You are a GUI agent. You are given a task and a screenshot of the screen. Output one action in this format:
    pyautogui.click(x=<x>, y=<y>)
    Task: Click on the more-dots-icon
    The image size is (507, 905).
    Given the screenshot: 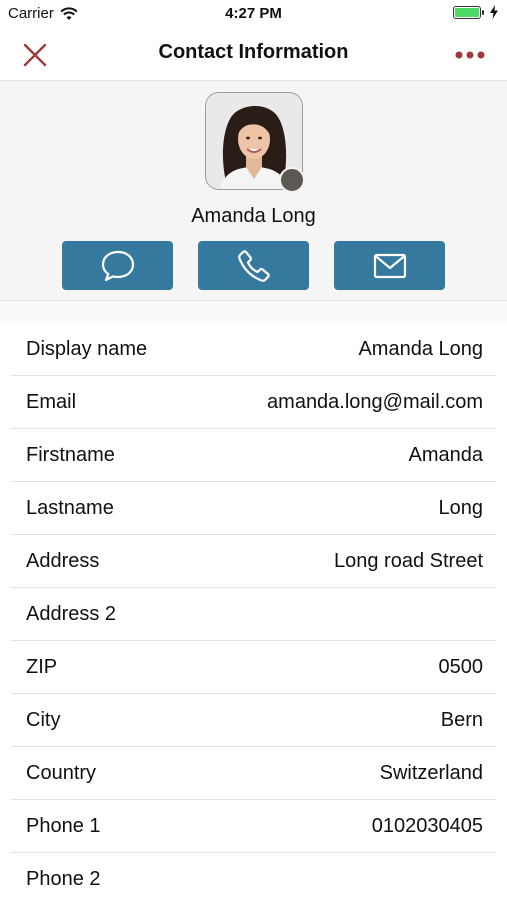 What is the action you would take?
    pyautogui.click(x=470, y=55)
    